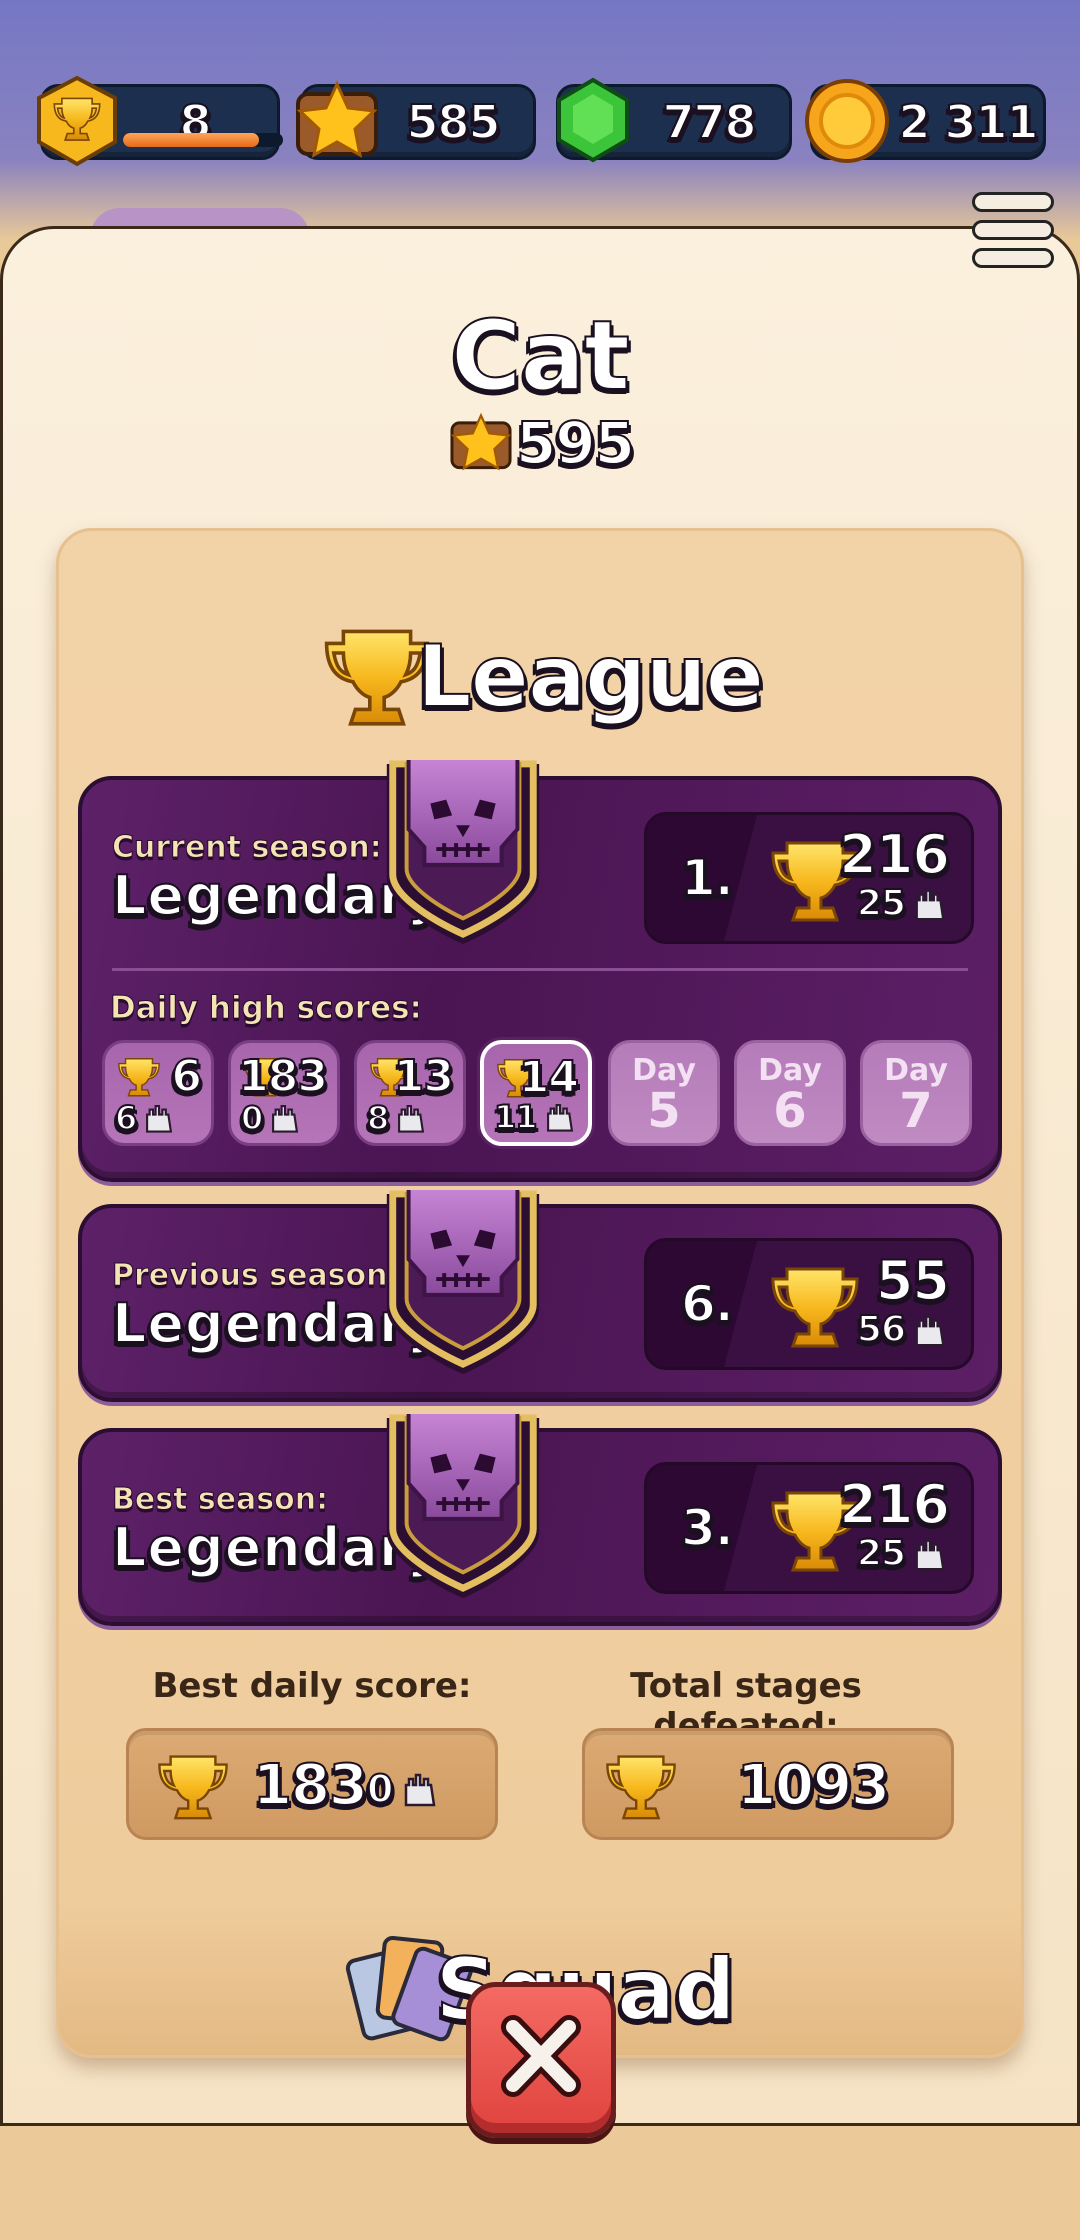  What do you see at coordinates (378, 1118) in the screenshot?
I see `day-stages: 8` at bounding box center [378, 1118].